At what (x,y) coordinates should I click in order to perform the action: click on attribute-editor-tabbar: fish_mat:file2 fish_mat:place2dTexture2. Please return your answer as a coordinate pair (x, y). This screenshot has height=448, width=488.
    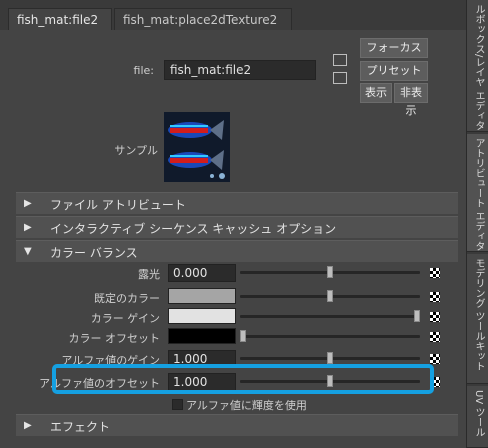
    Looking at the image, I should click on (233, 15).